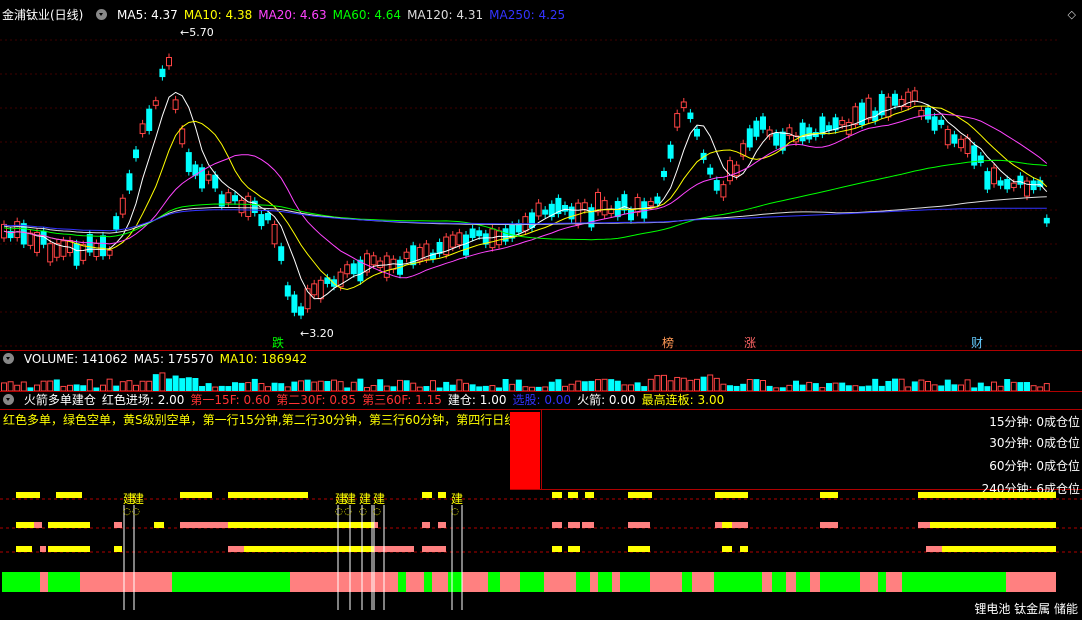 Image resolution: width=1082 pixels, height=620 pixels. Describe the element at coordinates (1026, 608) in the screenshot. I see `sector-tags: 锂电池 钛金属 储能` at that location.